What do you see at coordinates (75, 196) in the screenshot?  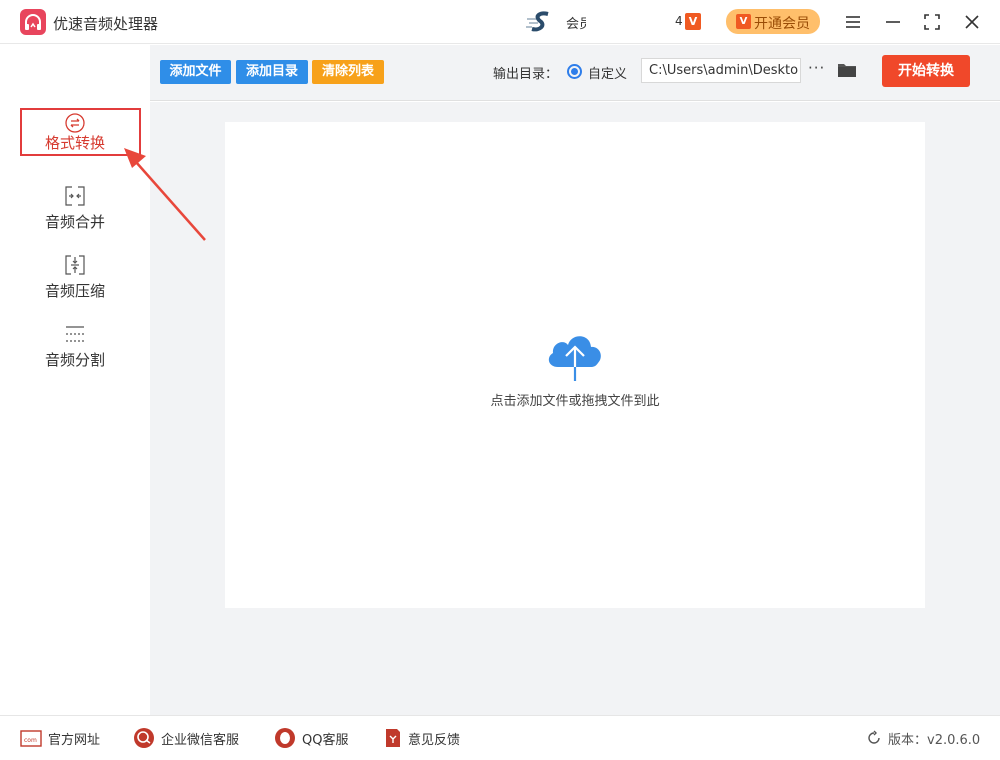 I see `merge-icon` at bounding box center [75, 196].